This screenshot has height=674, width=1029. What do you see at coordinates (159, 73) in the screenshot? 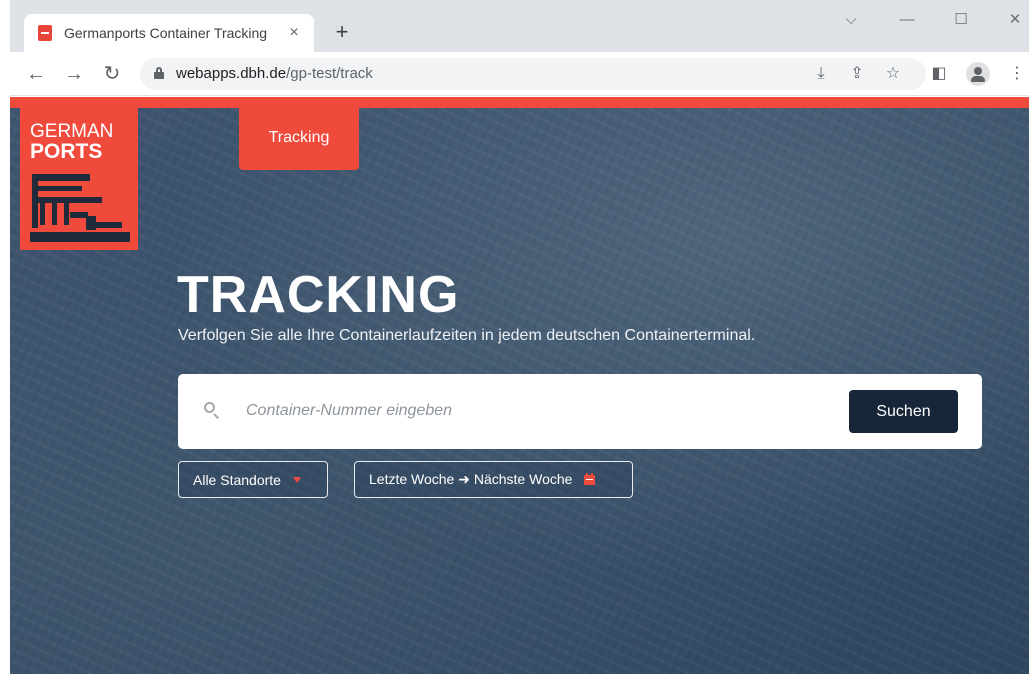
I see `lock-icon` at bounding box center [159, 73].